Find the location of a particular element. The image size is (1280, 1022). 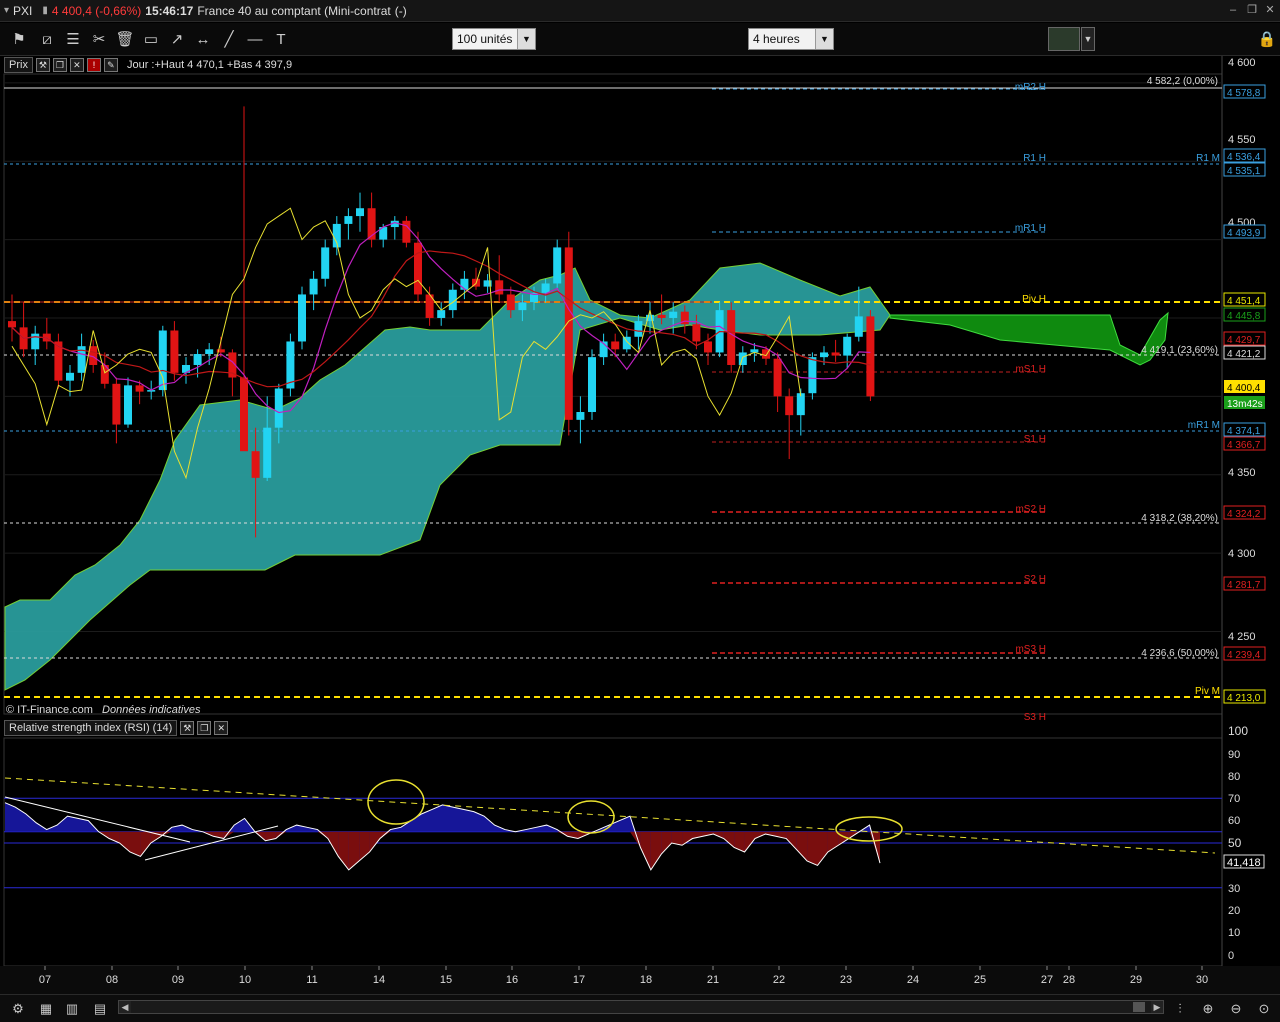

x-axis-date: 16 is located at coordinates (512, 980).